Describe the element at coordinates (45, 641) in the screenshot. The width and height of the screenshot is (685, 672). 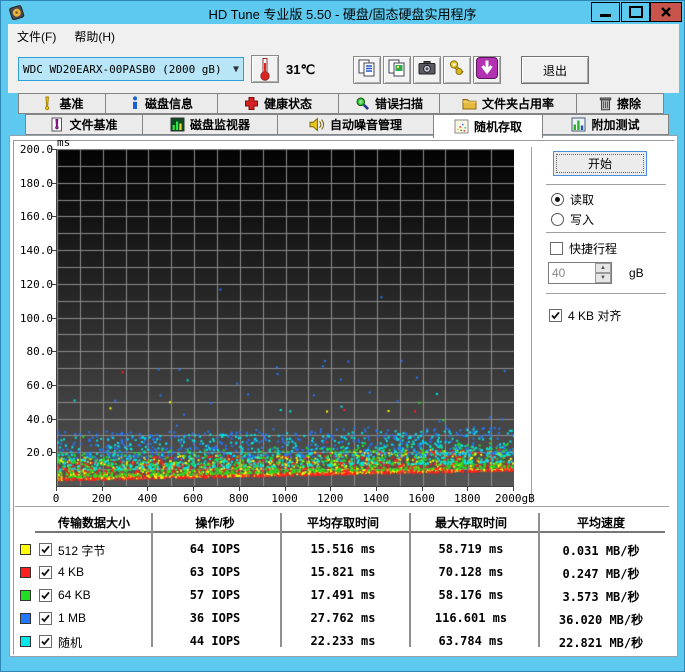
I see `series-checkbox-random` at that location.